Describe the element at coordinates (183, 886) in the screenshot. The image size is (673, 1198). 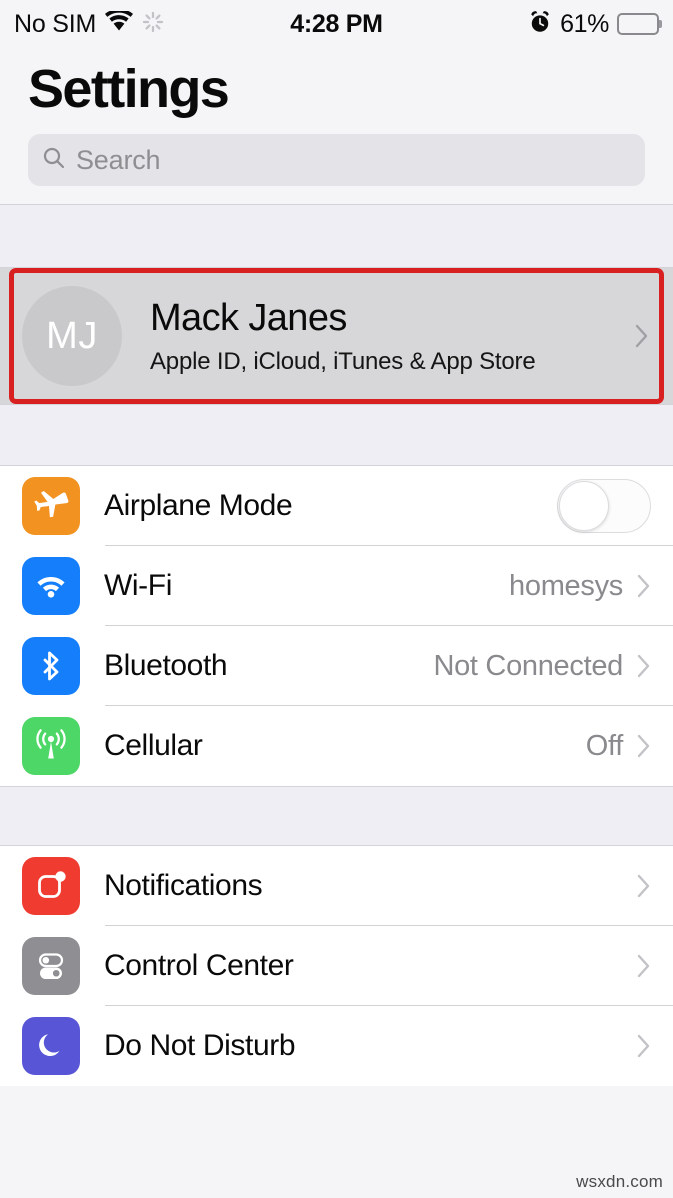
I see `settings-row-label: Notifications` at that location.